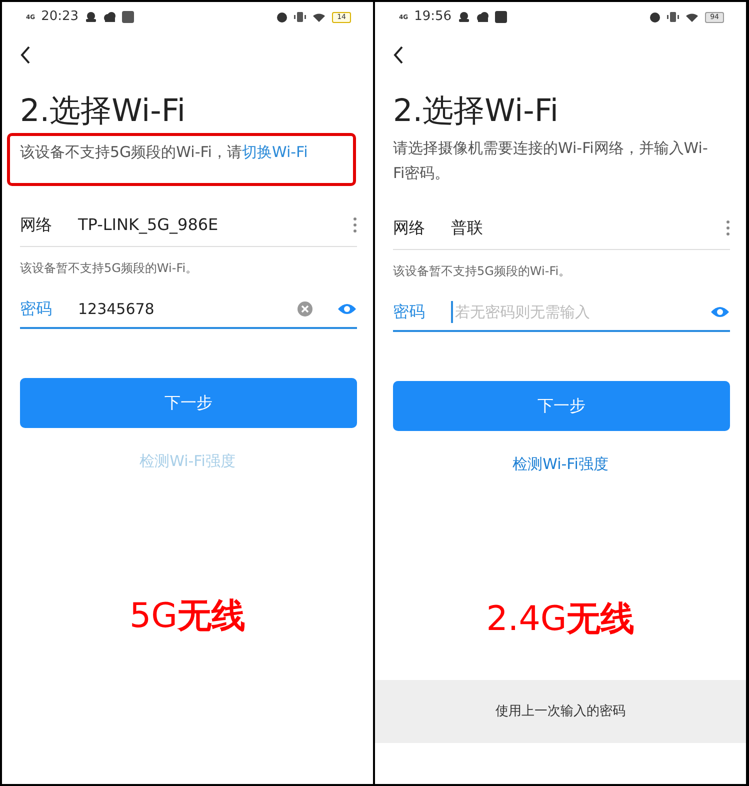 This screenshot has width=749, height=786. Describe the element at coordinates (188, 616) in the screenshot. I see `caption: 5G无线` at that location.